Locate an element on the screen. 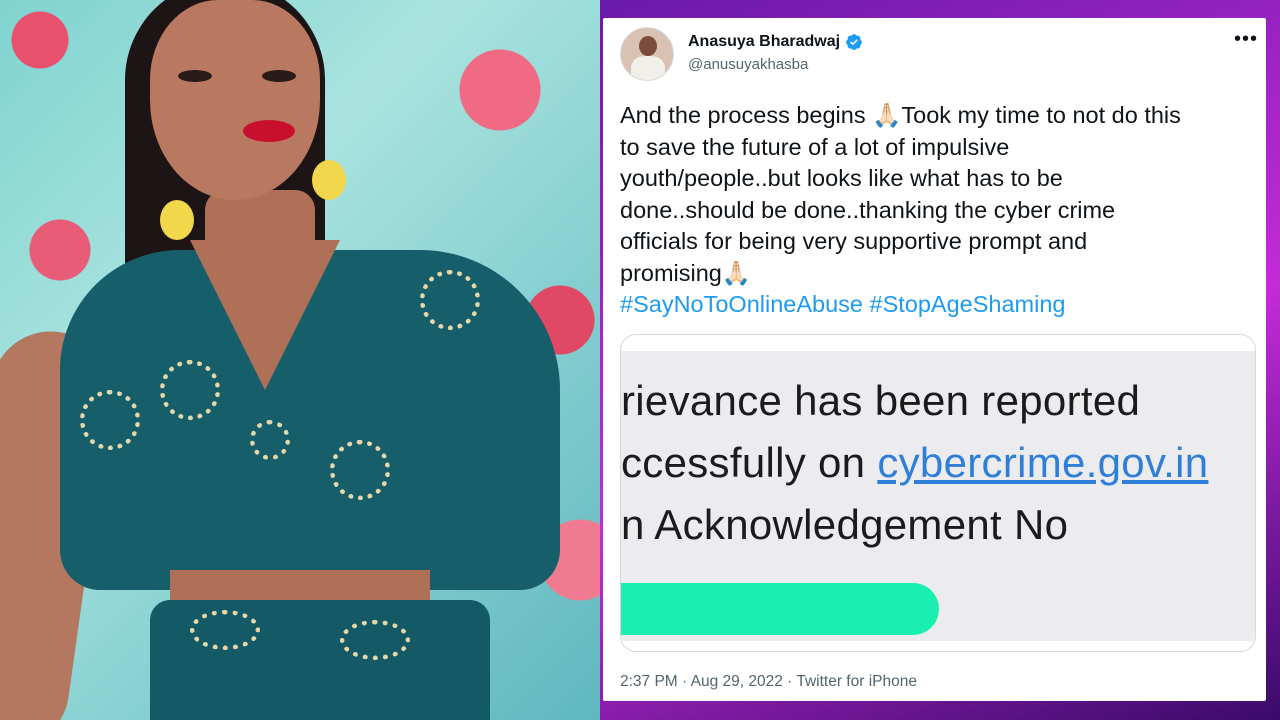 The height and width of the screenshot is (720, 1280). more-options-icon: ••• is located at coordinates (1246, 39).